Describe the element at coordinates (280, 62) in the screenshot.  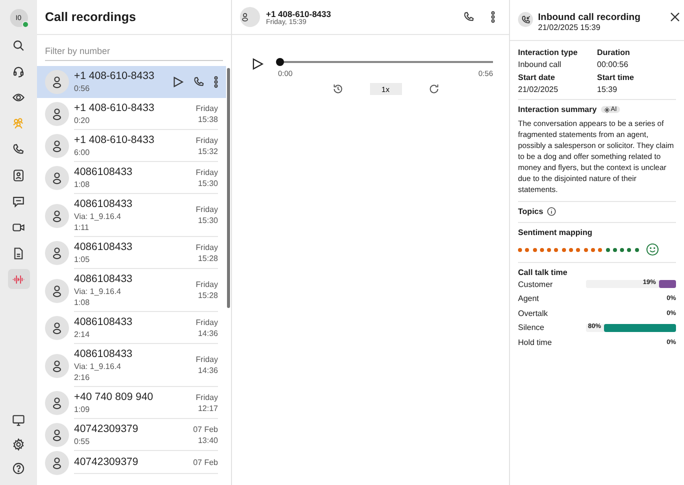
I see `slider-handle` at that location.